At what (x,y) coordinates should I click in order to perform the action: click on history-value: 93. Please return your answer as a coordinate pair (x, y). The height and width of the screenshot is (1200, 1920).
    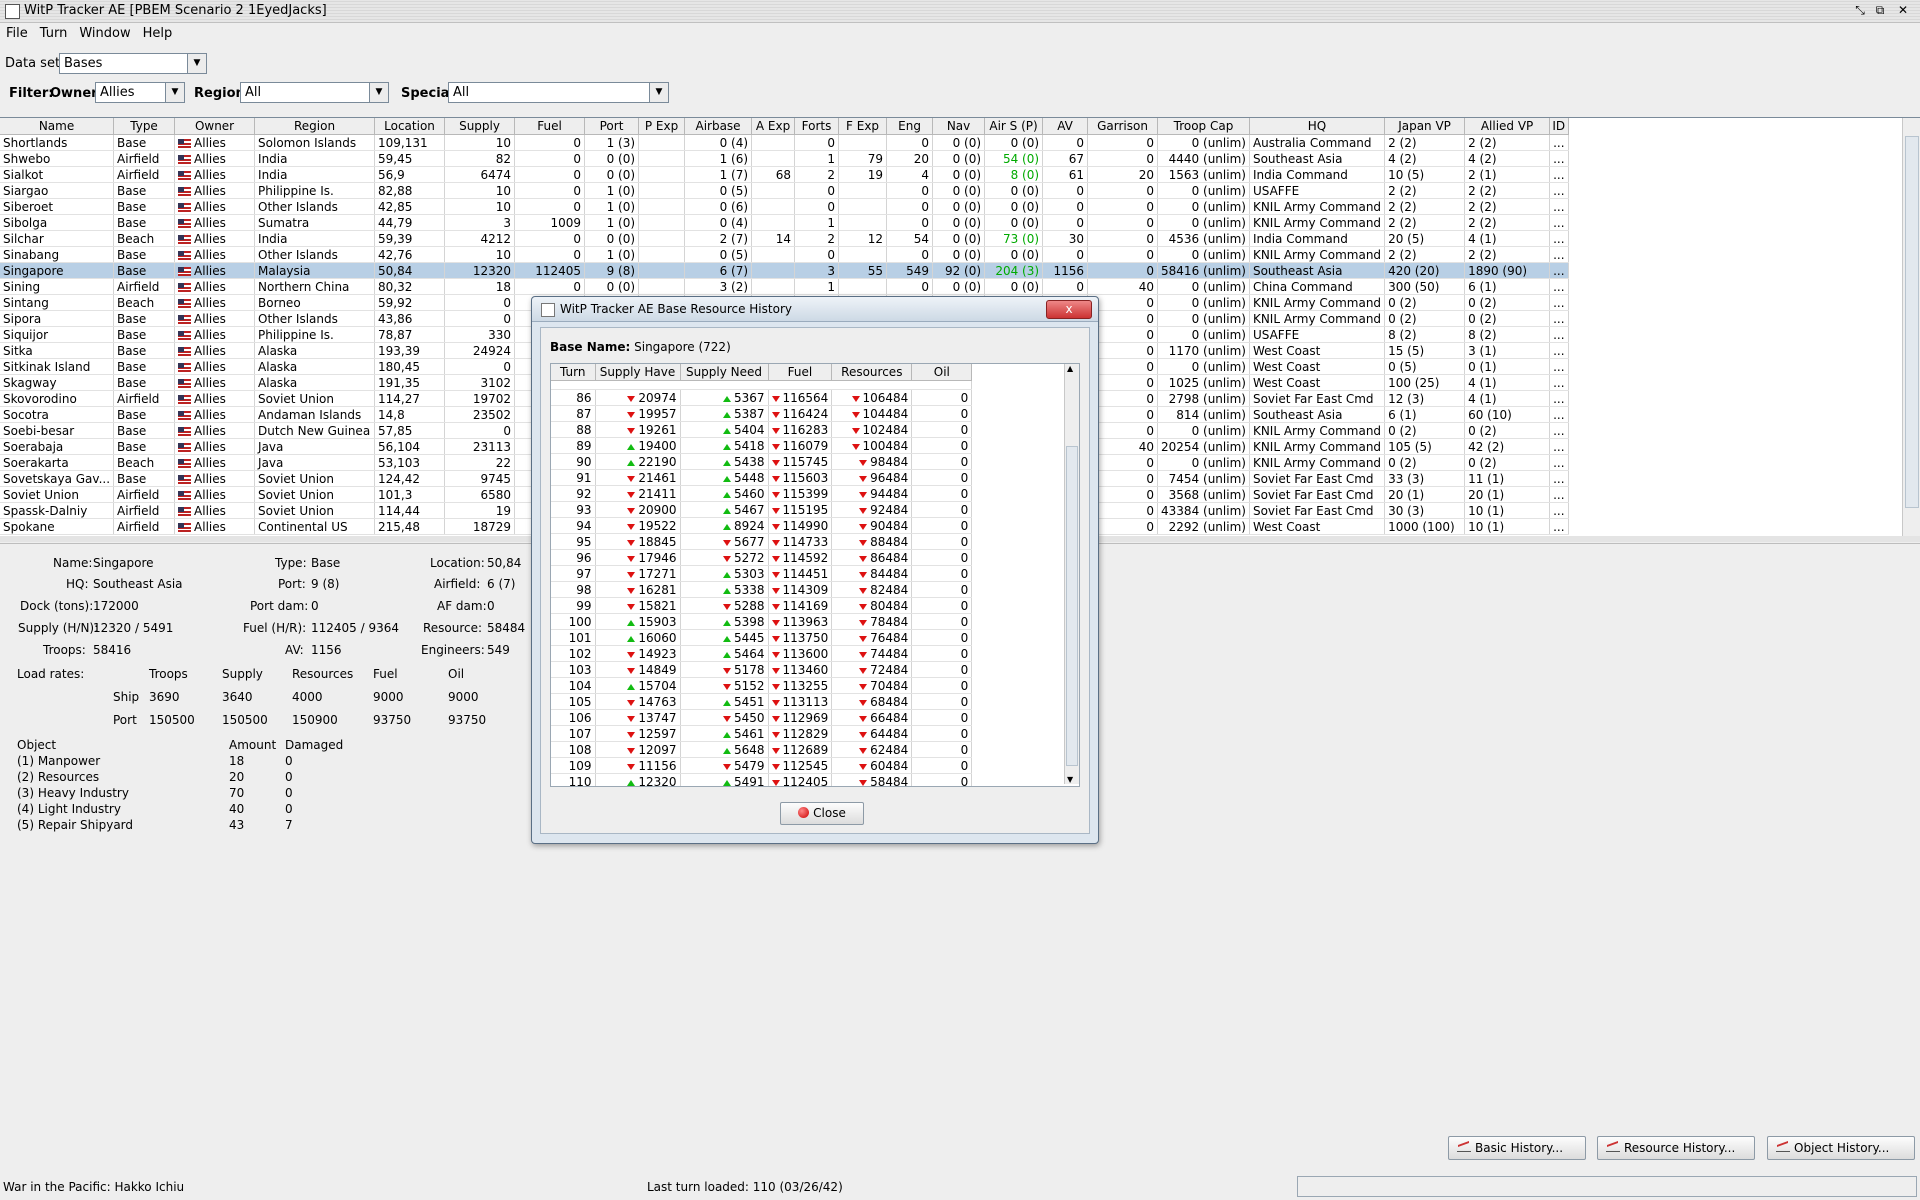
    Looking at the image, I should click on (584, 509).